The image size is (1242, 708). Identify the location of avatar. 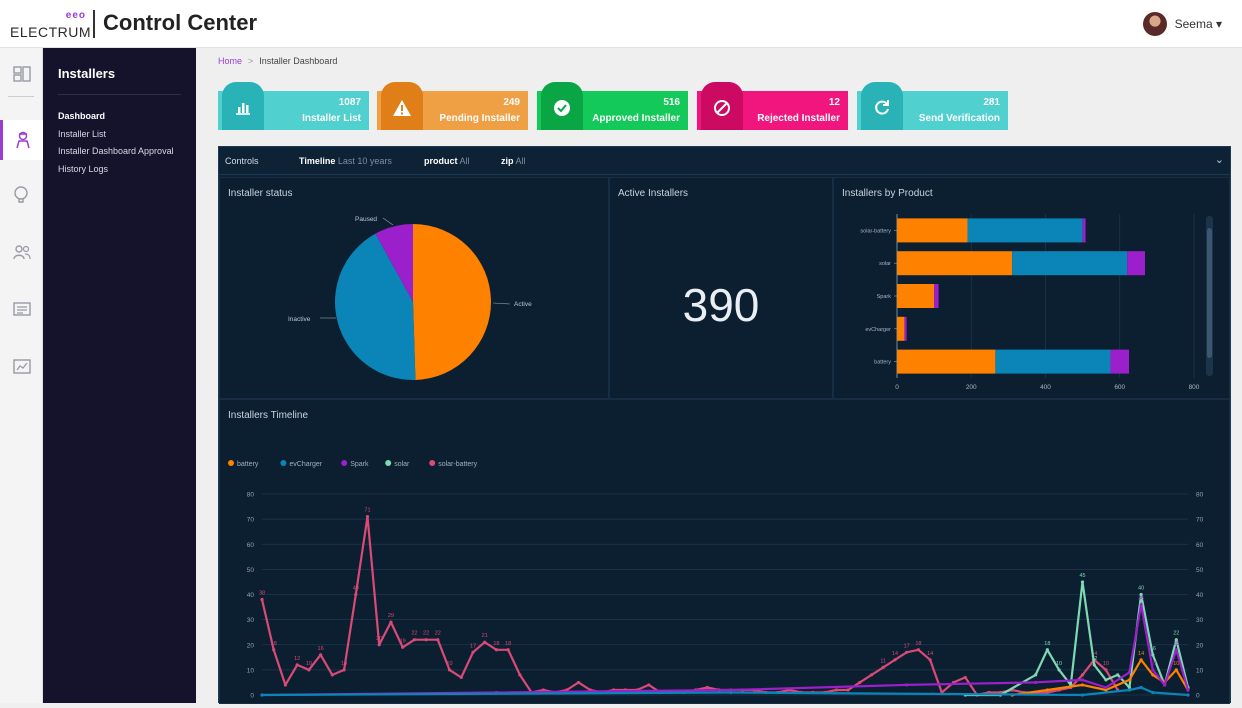
(1154, 24).